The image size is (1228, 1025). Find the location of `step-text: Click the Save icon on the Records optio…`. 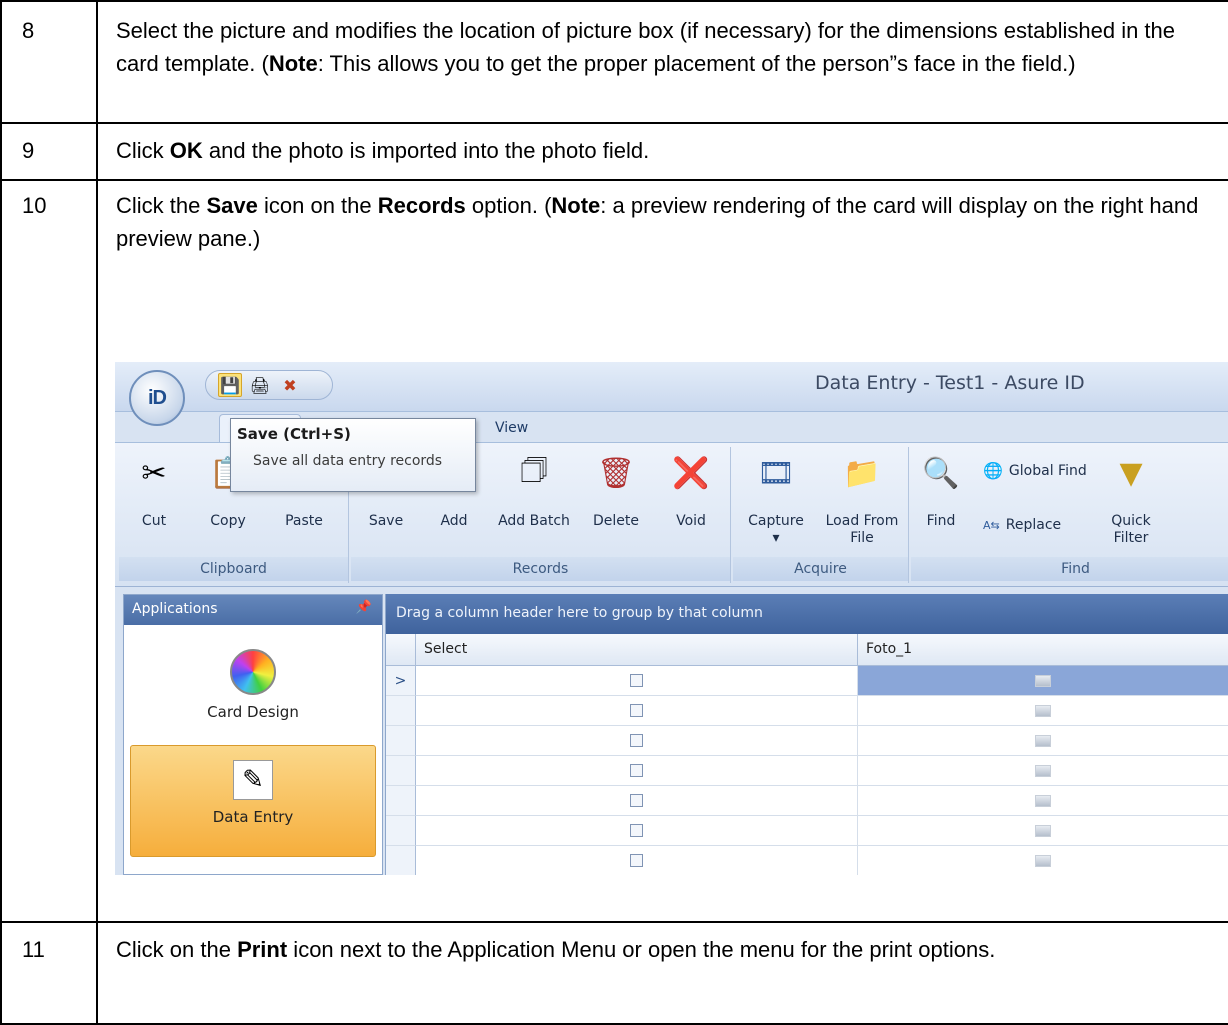

step-text: Click the Save icon on the Records optio… is located at coordinates (661, 222).